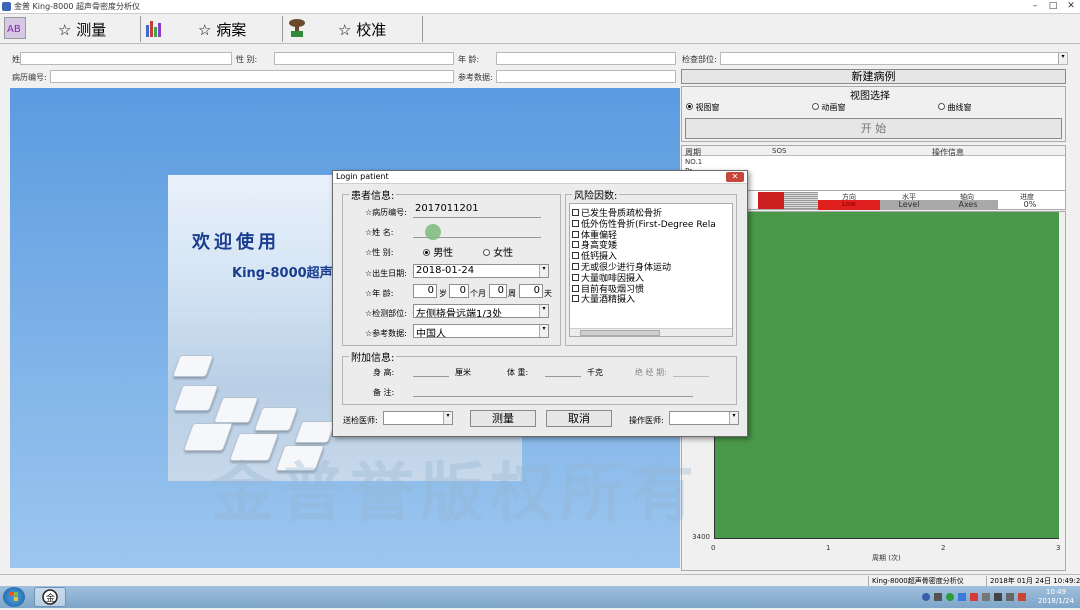 The height and width of the screenshot is (610, 1080). What do you see at coordinates (959, 107) in the screenshot?
I see `view-option-label: 曲线窗` at bounding box center [959, 107].